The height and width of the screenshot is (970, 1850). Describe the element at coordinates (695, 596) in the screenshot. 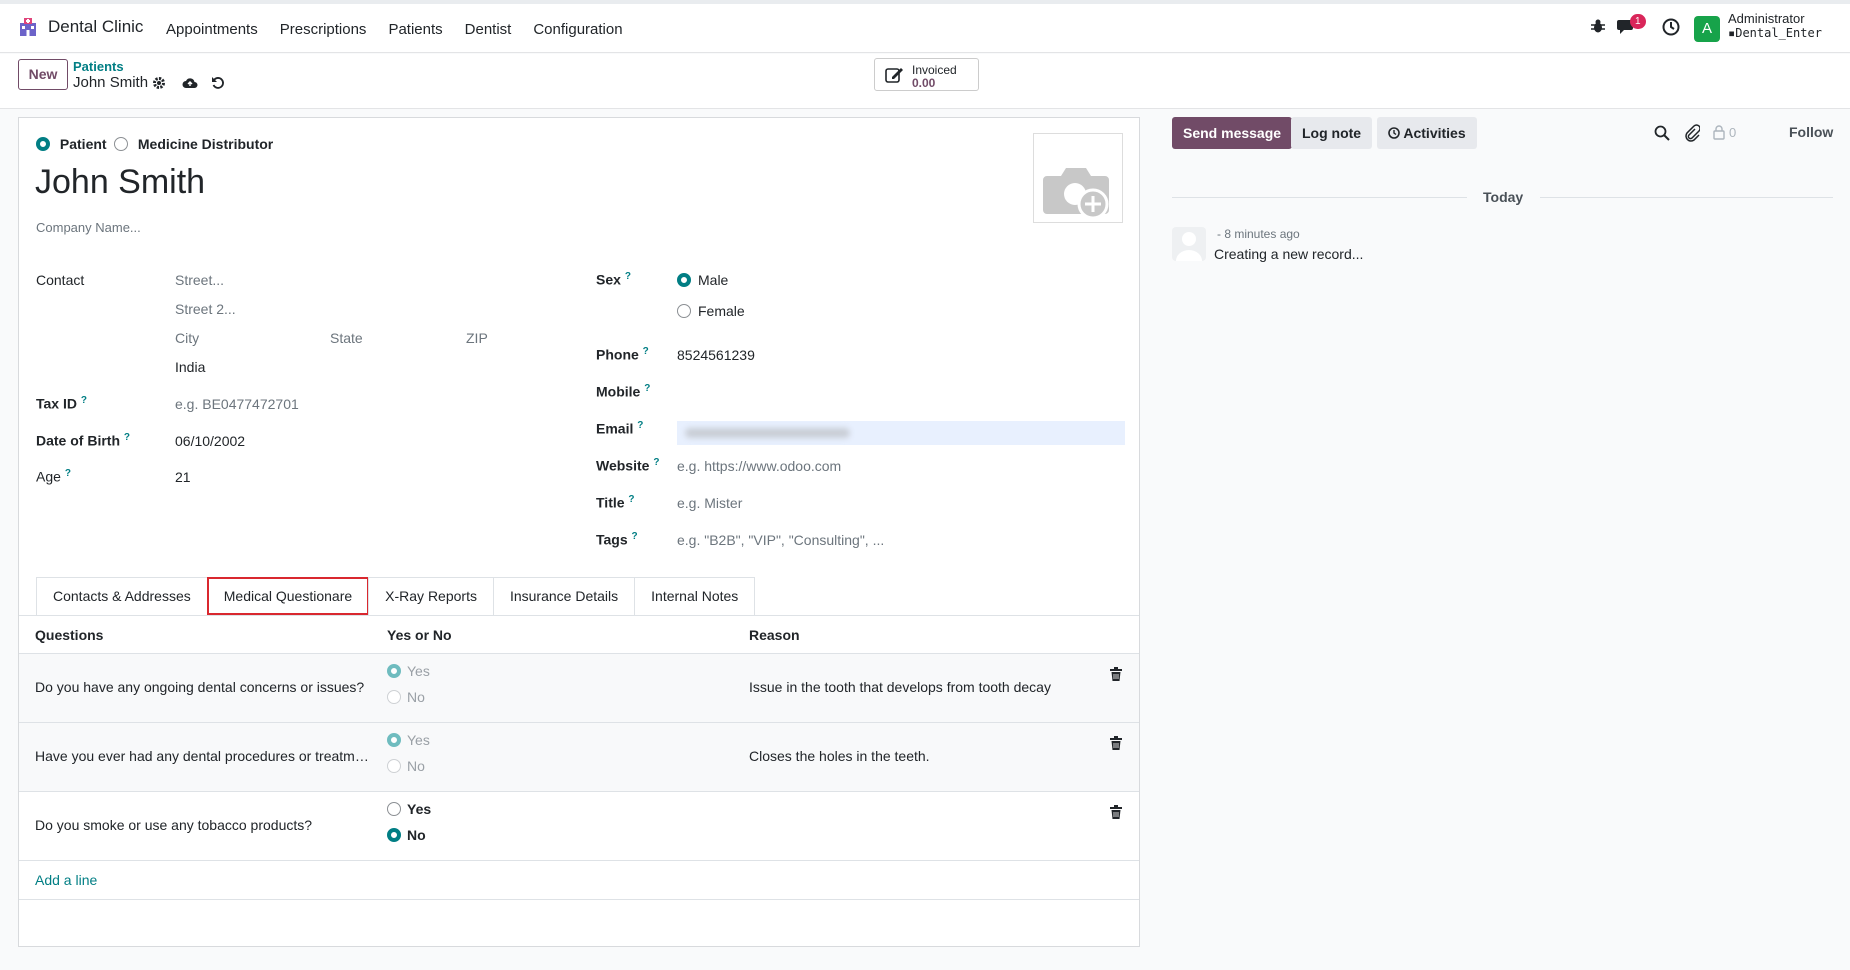

I see `tab-internal-notes: Internal Notes` at that location.